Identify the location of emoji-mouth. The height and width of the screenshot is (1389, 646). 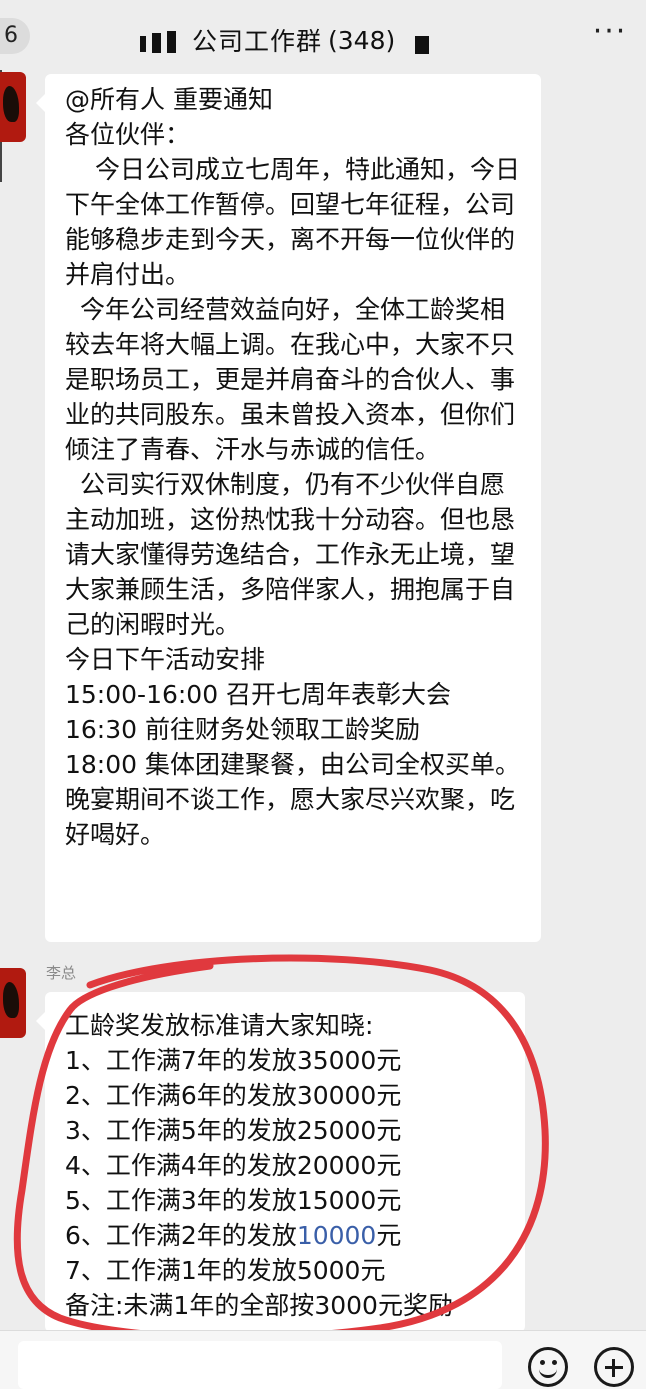
(548, 1371).